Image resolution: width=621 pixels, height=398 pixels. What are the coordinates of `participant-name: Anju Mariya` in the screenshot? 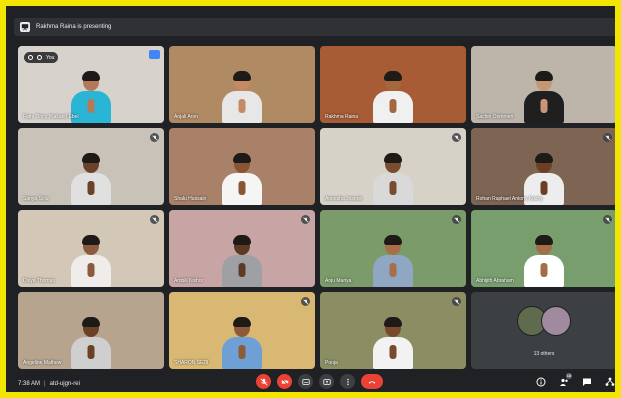 It's located at (338, 281).